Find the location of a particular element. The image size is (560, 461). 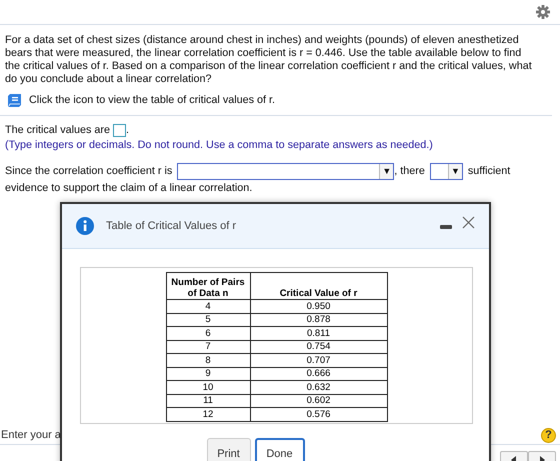

table-cell: 11 is located at coordinates (208, 401).